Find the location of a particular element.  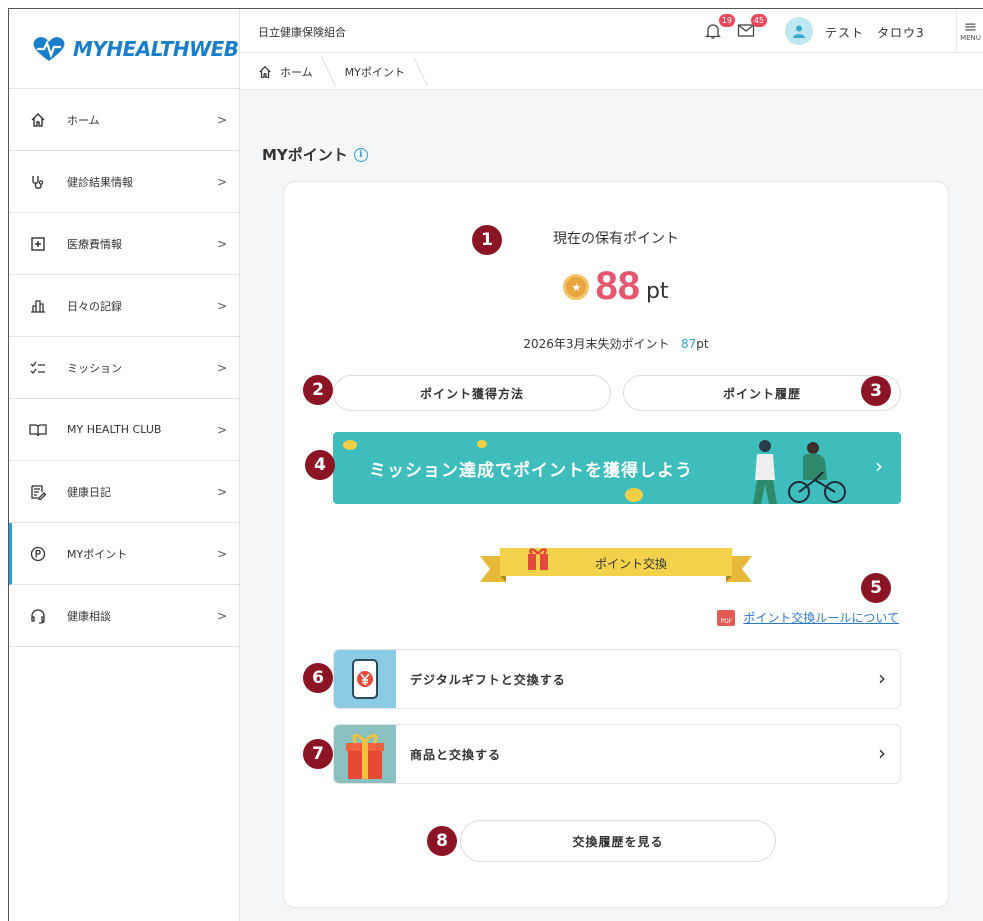

sidebar-item-label: MY HEALTH CLUB is located at coordinates (114, 429).